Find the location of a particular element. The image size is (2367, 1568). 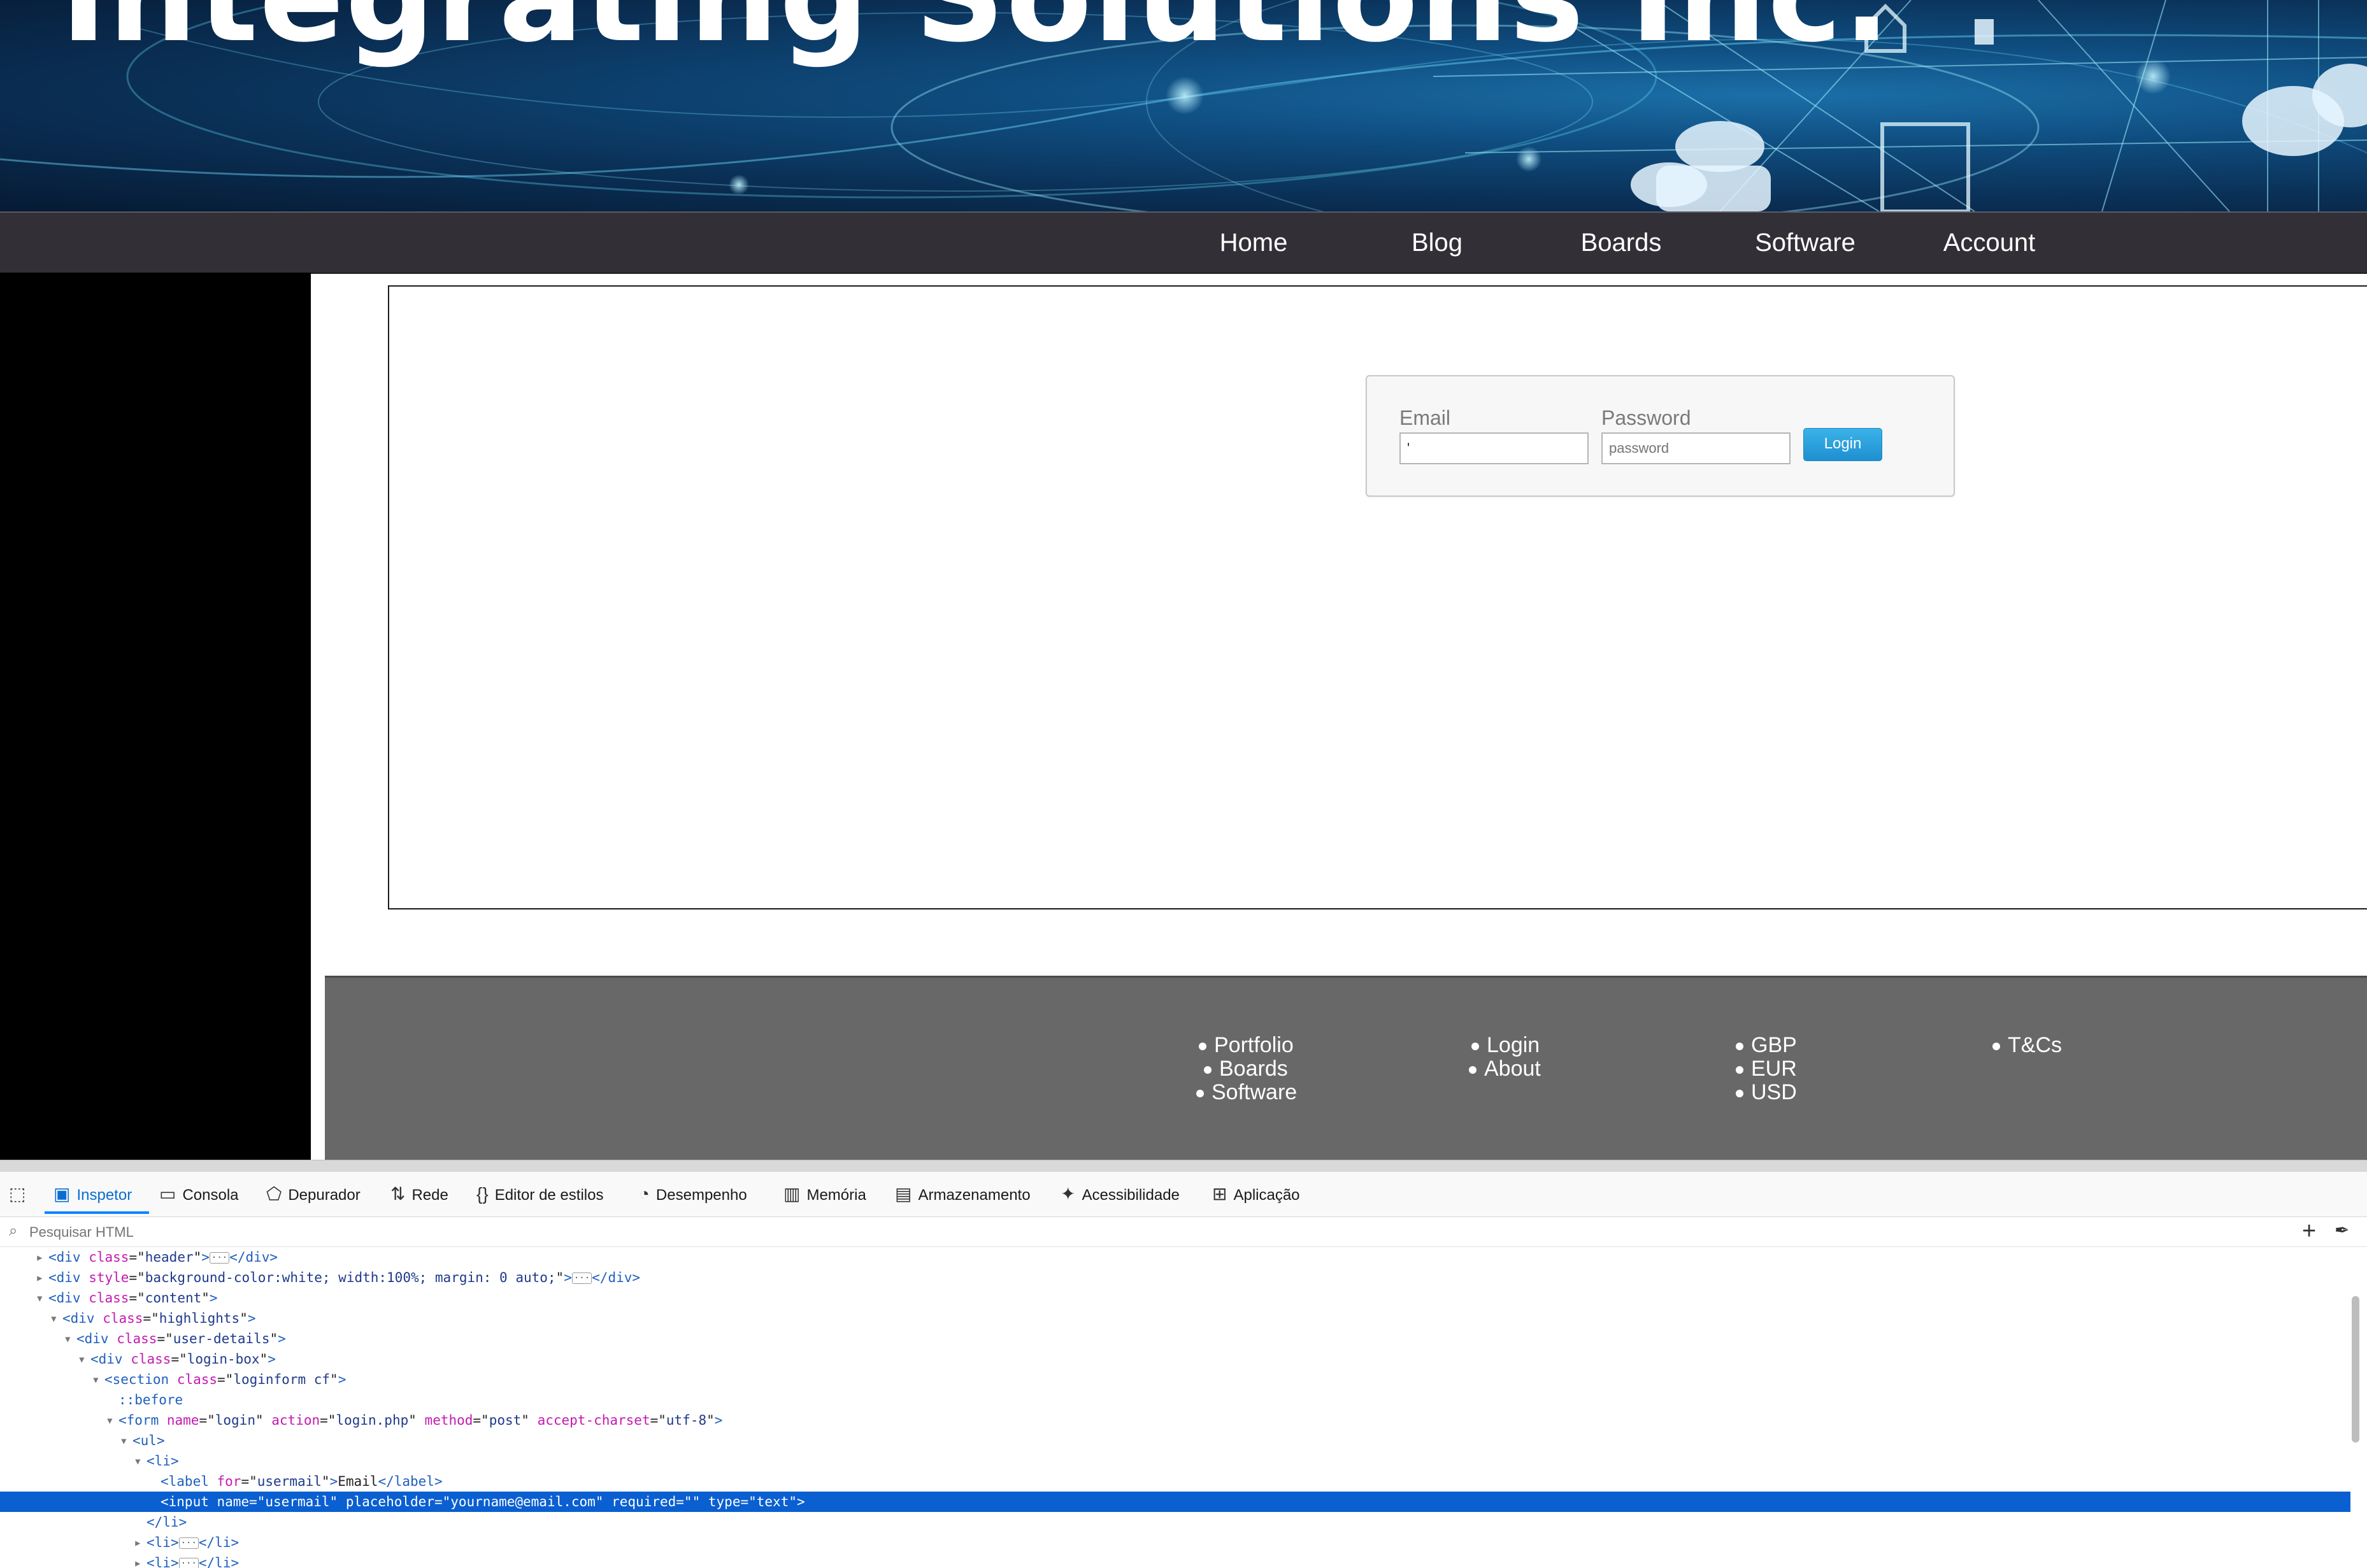

markup-line: ▾ <div class="content"> is located at coordinates (1175, 1298).